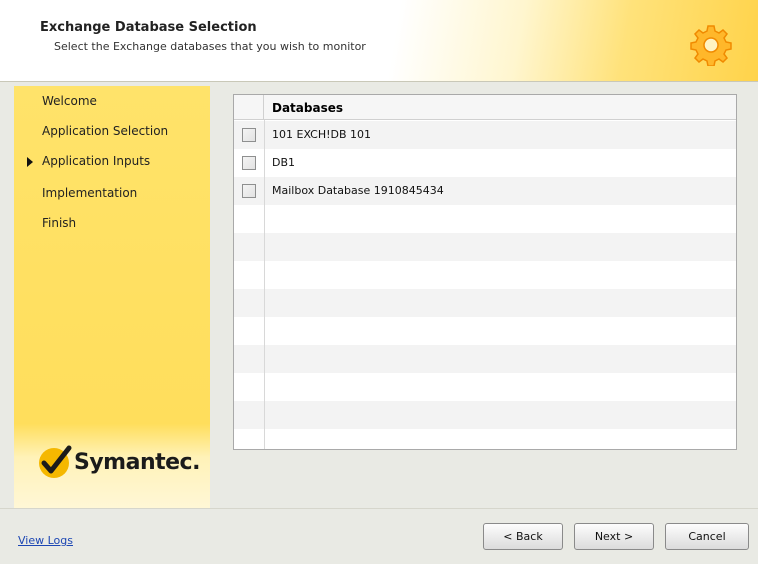 Image resolution: width=758 pixels, height=564 pixels. I want to click on symantec-logo: Symantec., so click(118, 462).